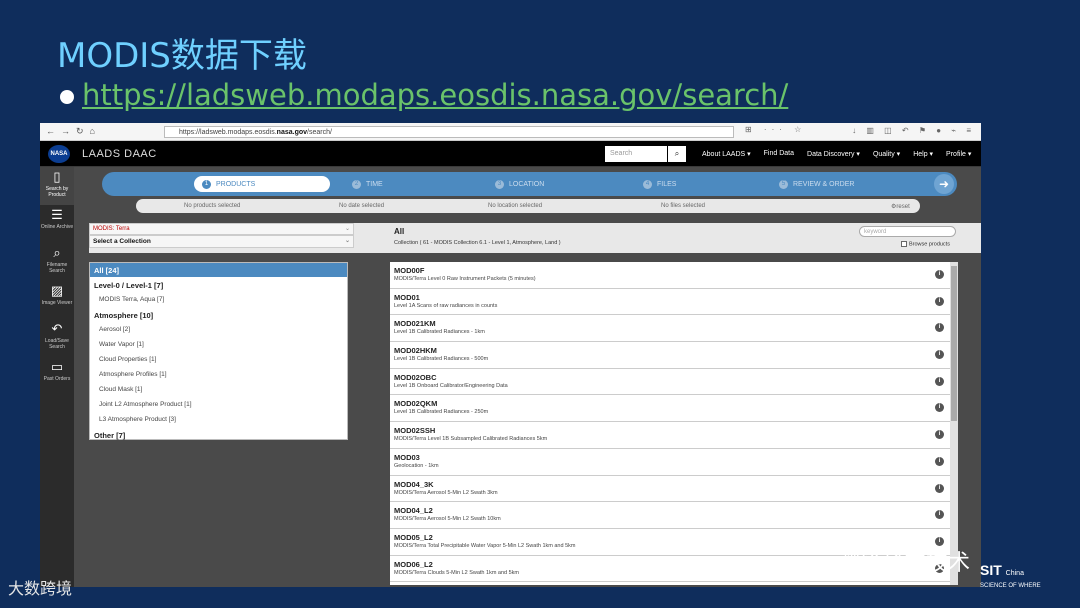 The image size is (1080, 608). What do you see at coordinates (182, 56) in the screenshot?
I see `slide-title: MODIS数据下载` at bounding box center [182, 56].